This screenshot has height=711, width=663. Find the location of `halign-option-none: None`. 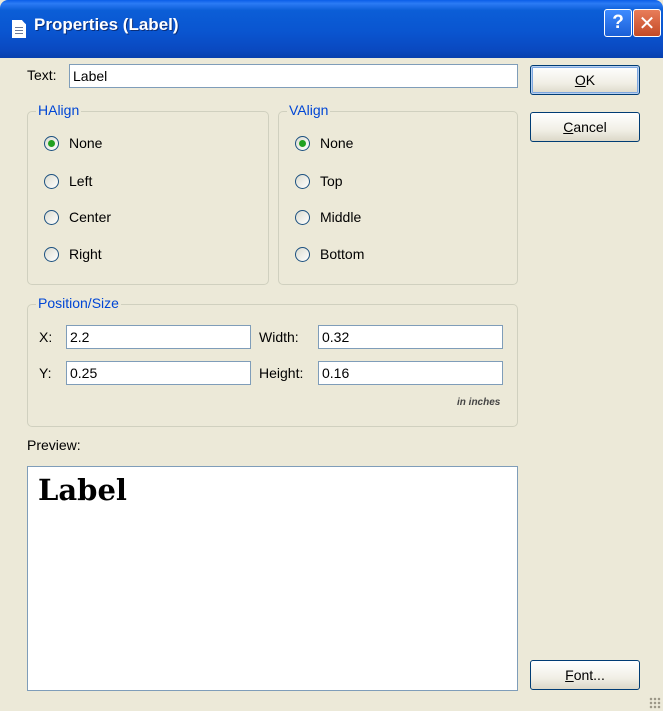

halign-option-none: None is located at coordinates (73, 143).